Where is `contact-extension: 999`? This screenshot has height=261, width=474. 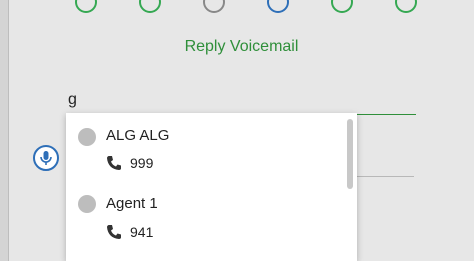
contact-extension: 999 is located at coordinates (142, 163).